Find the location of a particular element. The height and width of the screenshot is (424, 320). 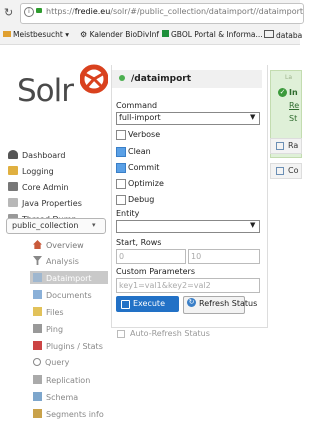

url-prefix: https:// is located at coordinates (60, 11).